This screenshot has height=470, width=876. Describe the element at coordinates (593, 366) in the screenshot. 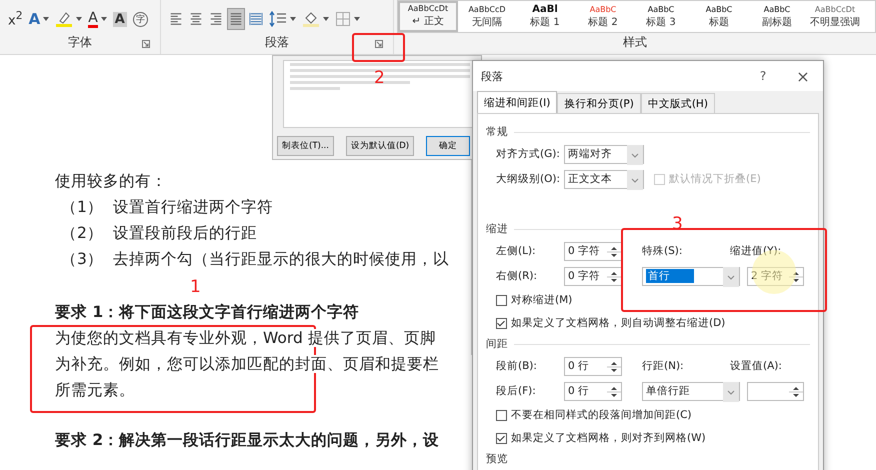

I see `space-before-spinner: 0 行` at that location.